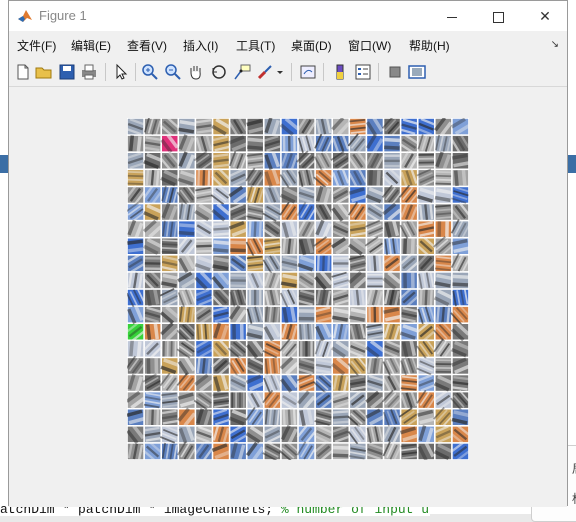  What do you see at coordinates (369, 45) in the screenshot?
I see `menu-window: 窗口(W)` at bounding box center [369, 45].